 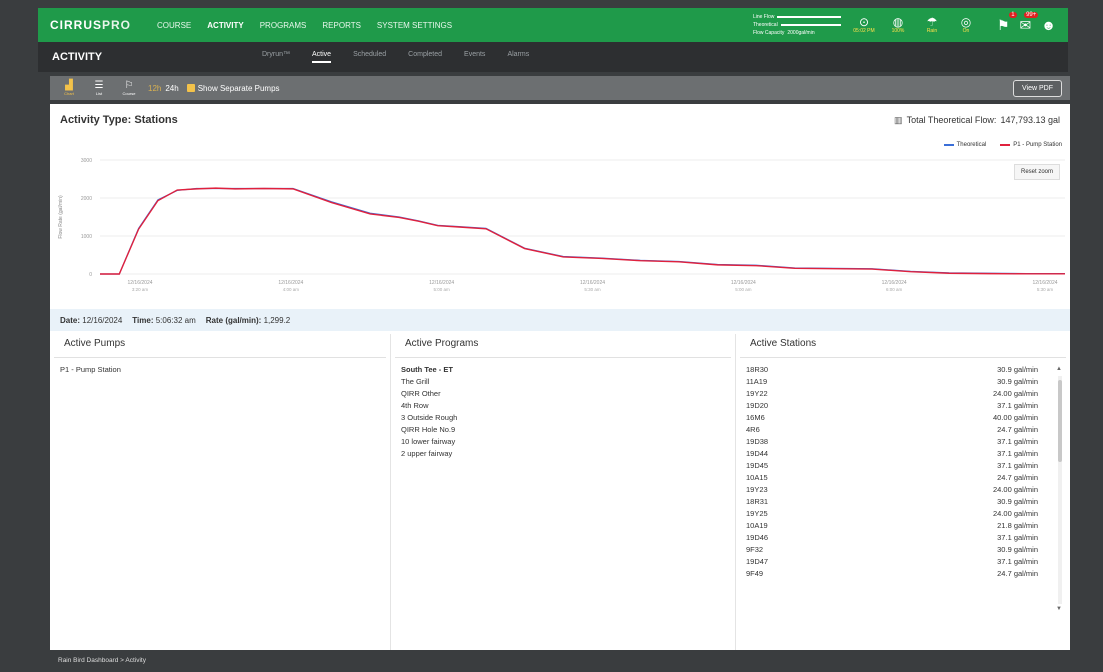 What do you see at coordinates (61, 217) in the screenshot?
I see `y-axis-label: Flow Rate (gal/min)` at bounding box center [61, 217].